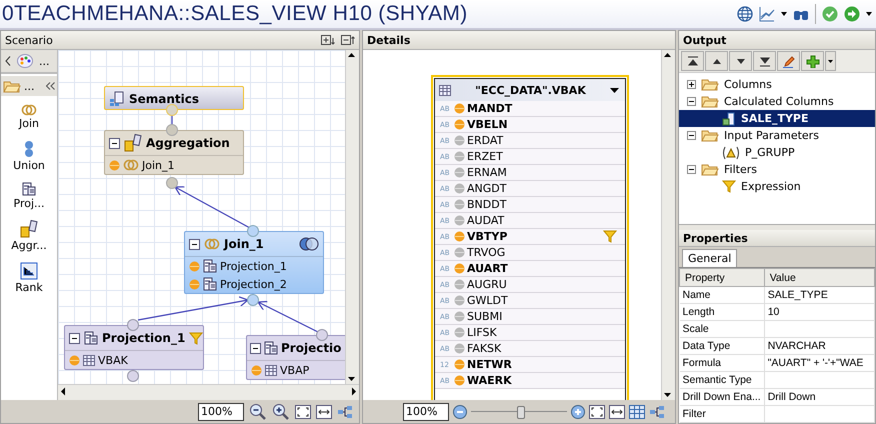 This screenshot has width=876, height=424. I want to click on check-circle-icon, so click(830, 14).